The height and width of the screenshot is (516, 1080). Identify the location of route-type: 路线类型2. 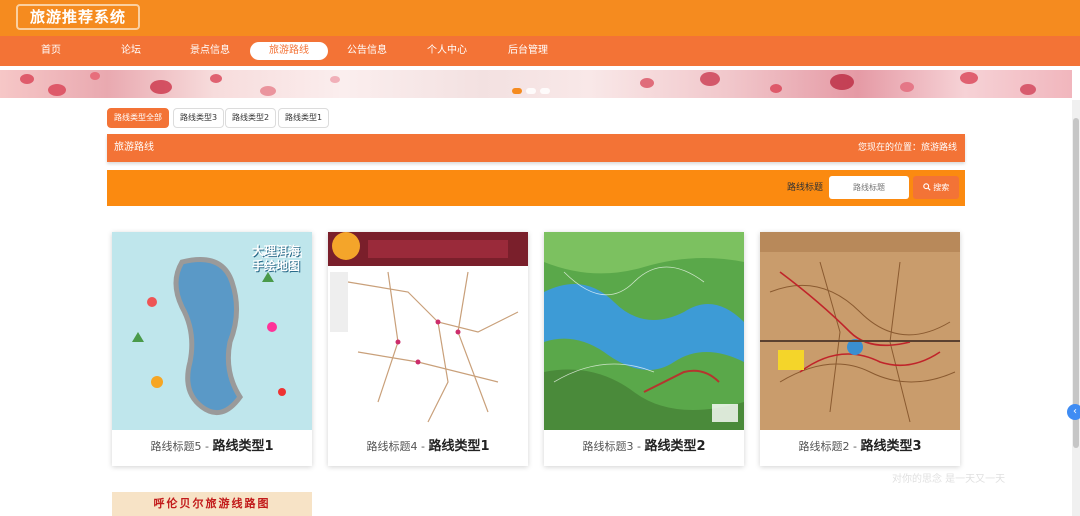
(675, 446).